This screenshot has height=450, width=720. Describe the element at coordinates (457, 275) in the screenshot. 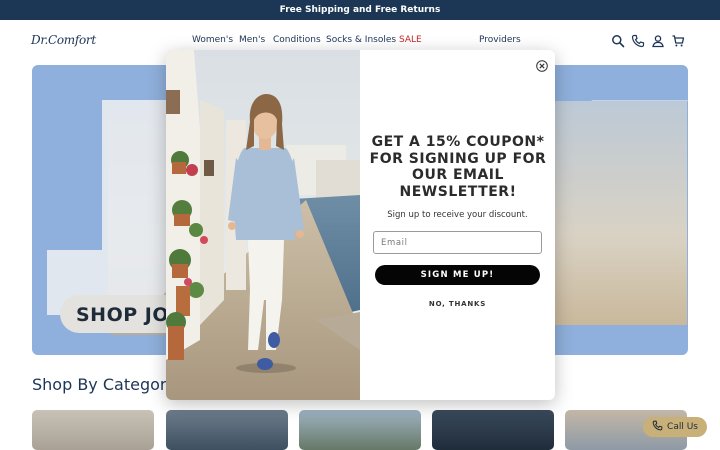

I see `sign-me-up-button: SIGN ME UP!` at that location.